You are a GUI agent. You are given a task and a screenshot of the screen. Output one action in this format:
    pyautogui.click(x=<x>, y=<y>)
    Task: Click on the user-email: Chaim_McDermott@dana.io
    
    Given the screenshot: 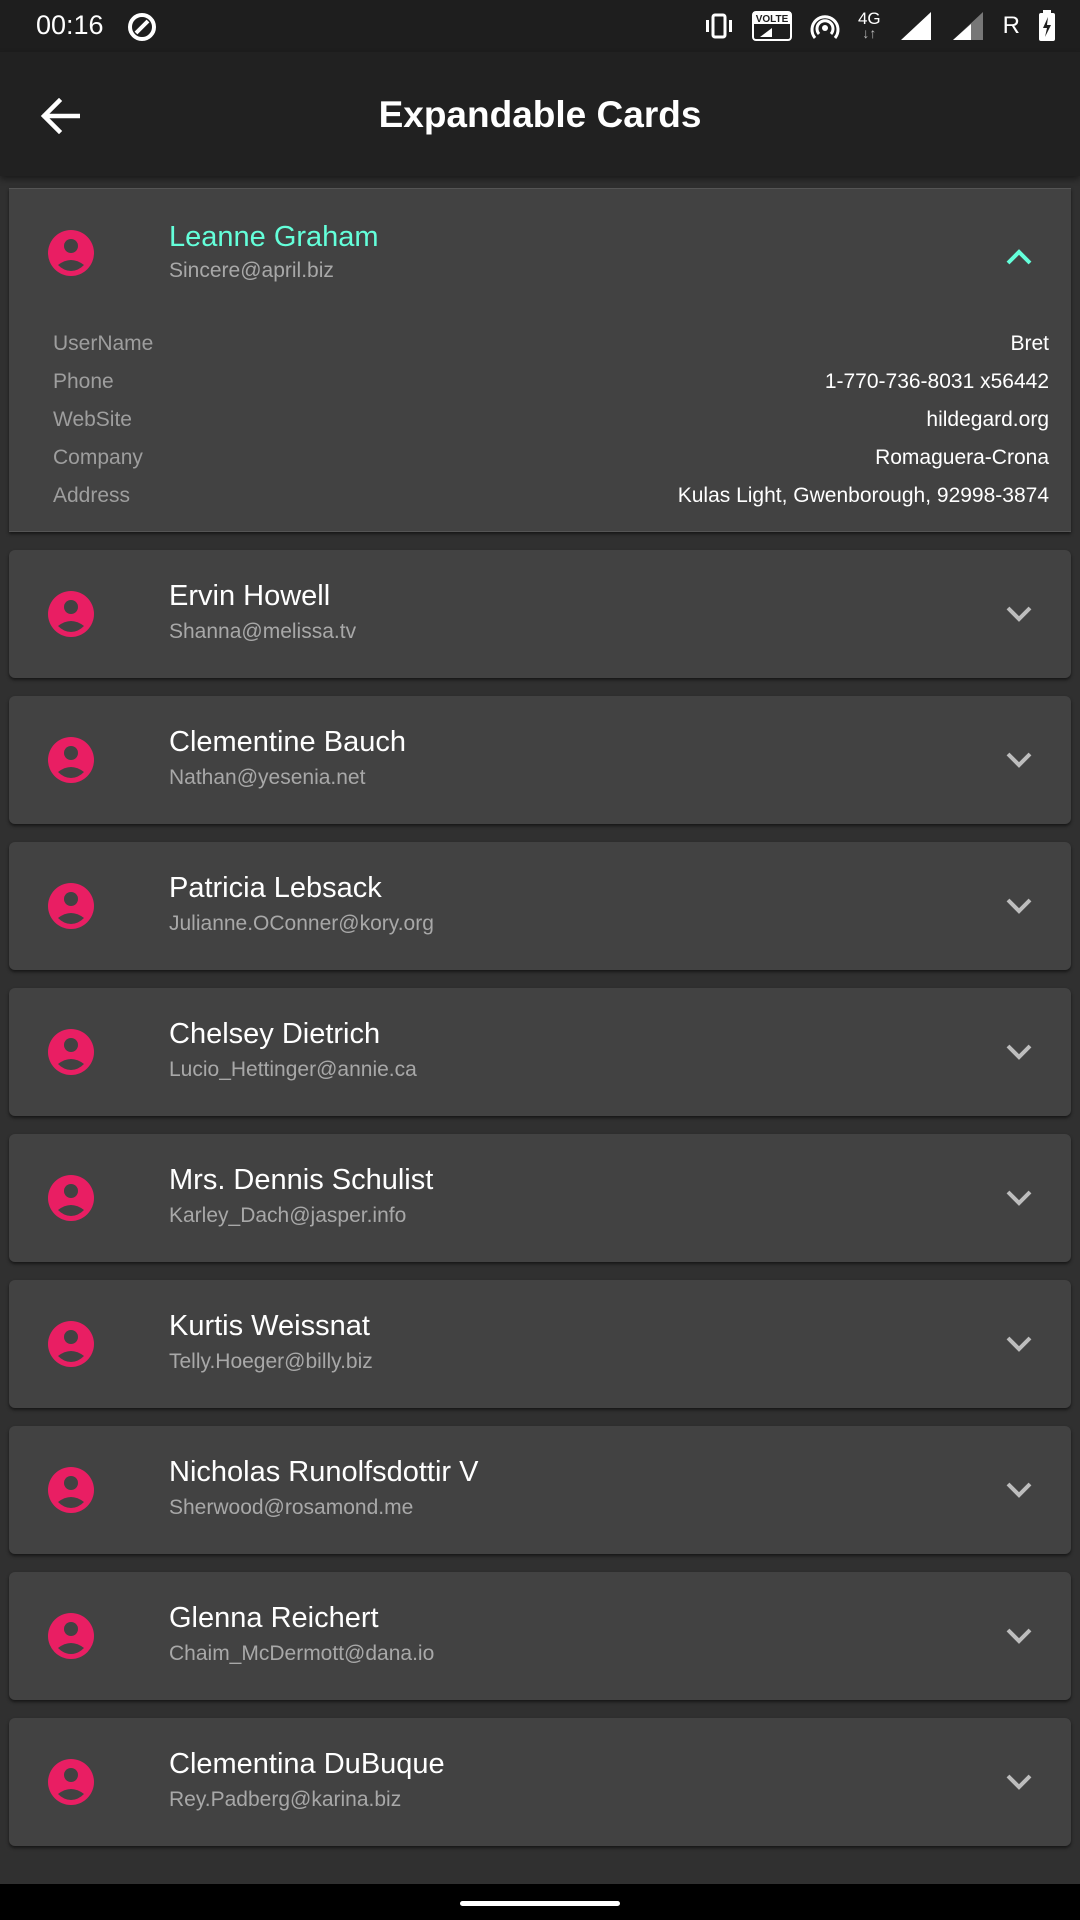 What is the action you would take?
    pyautogui.click(x=302, y=1653)
    